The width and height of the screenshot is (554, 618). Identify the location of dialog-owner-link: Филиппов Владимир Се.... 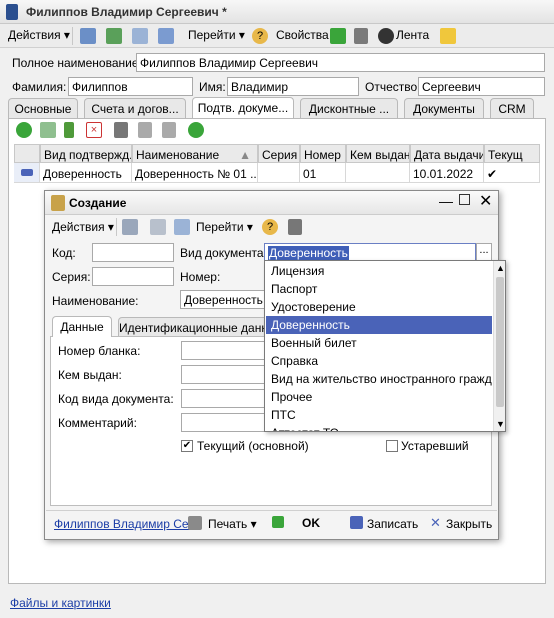
(126, 524).